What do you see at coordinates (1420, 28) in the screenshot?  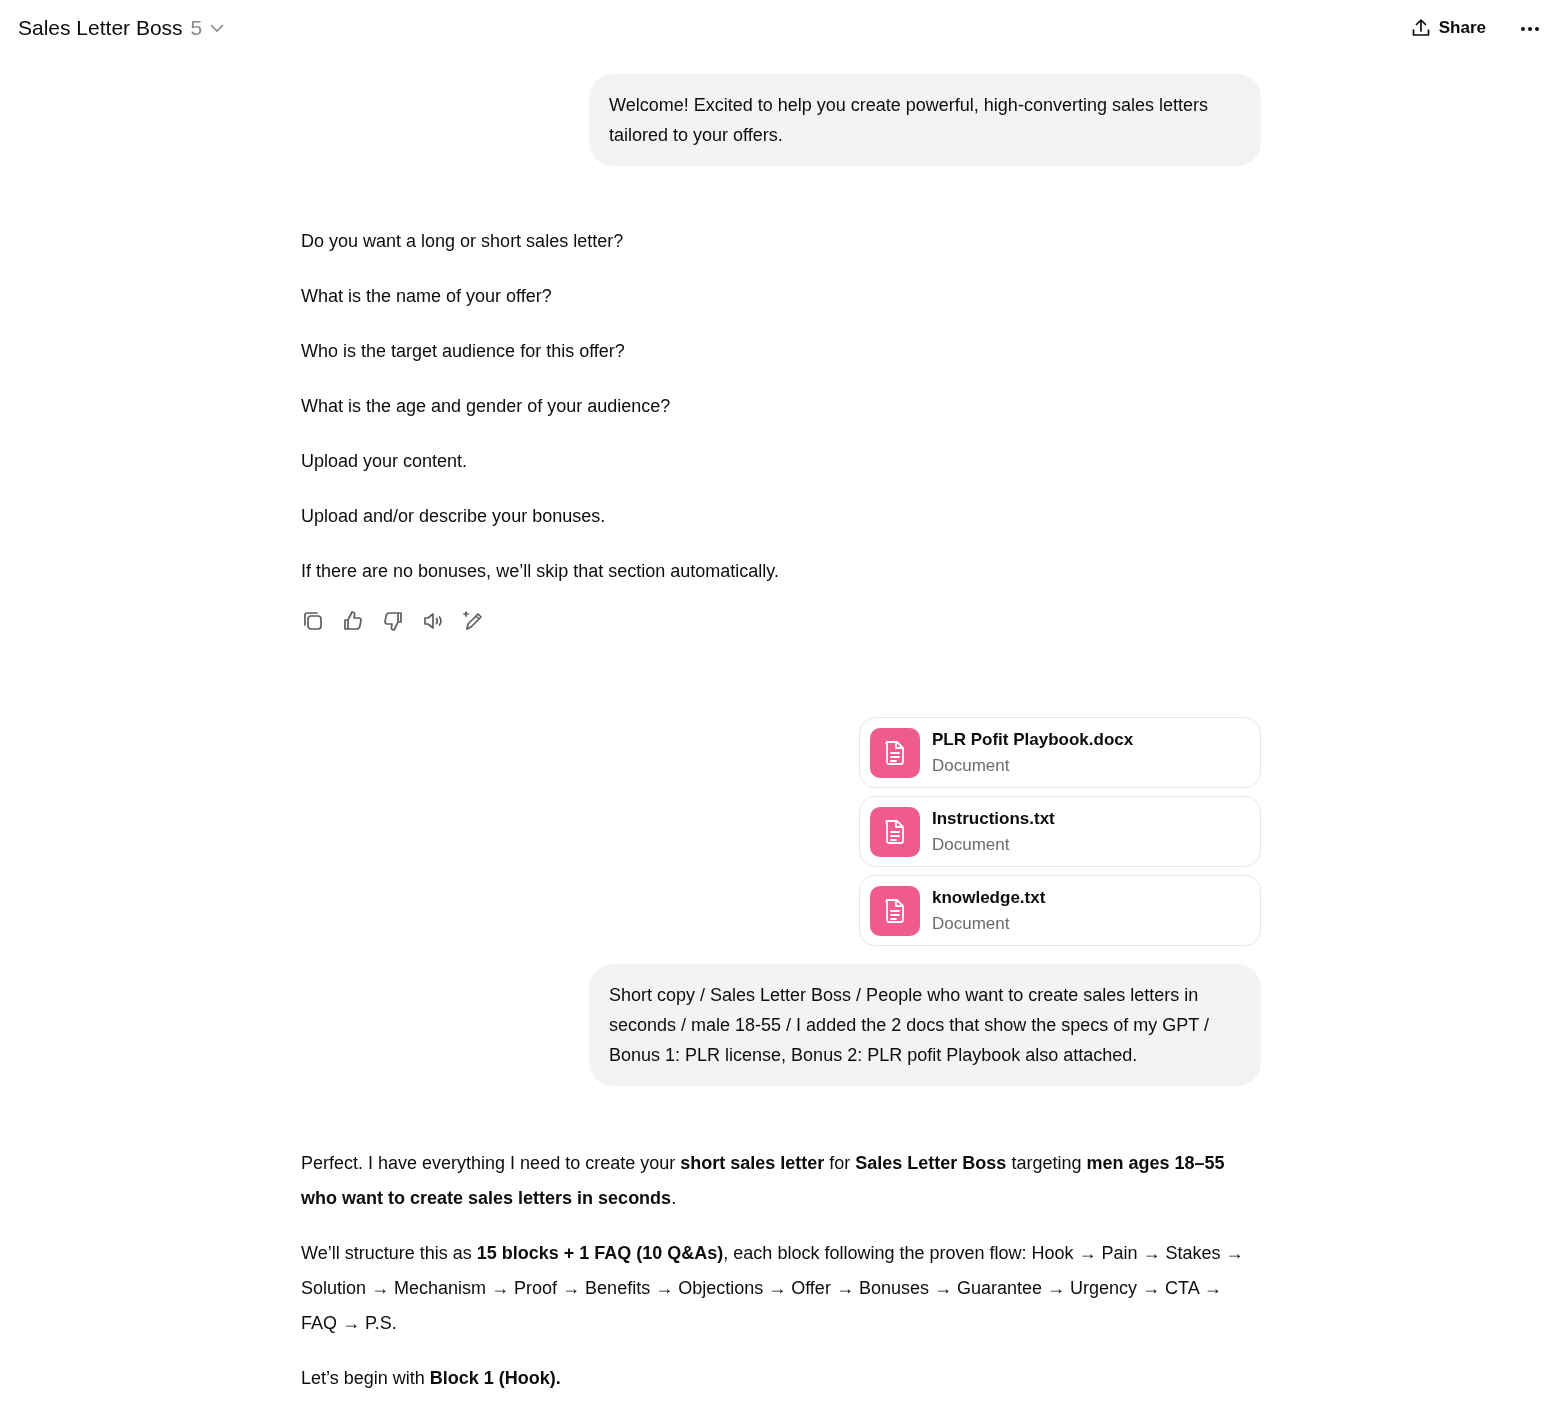 I see `upload-icon` at bounding box center [1420, 28].